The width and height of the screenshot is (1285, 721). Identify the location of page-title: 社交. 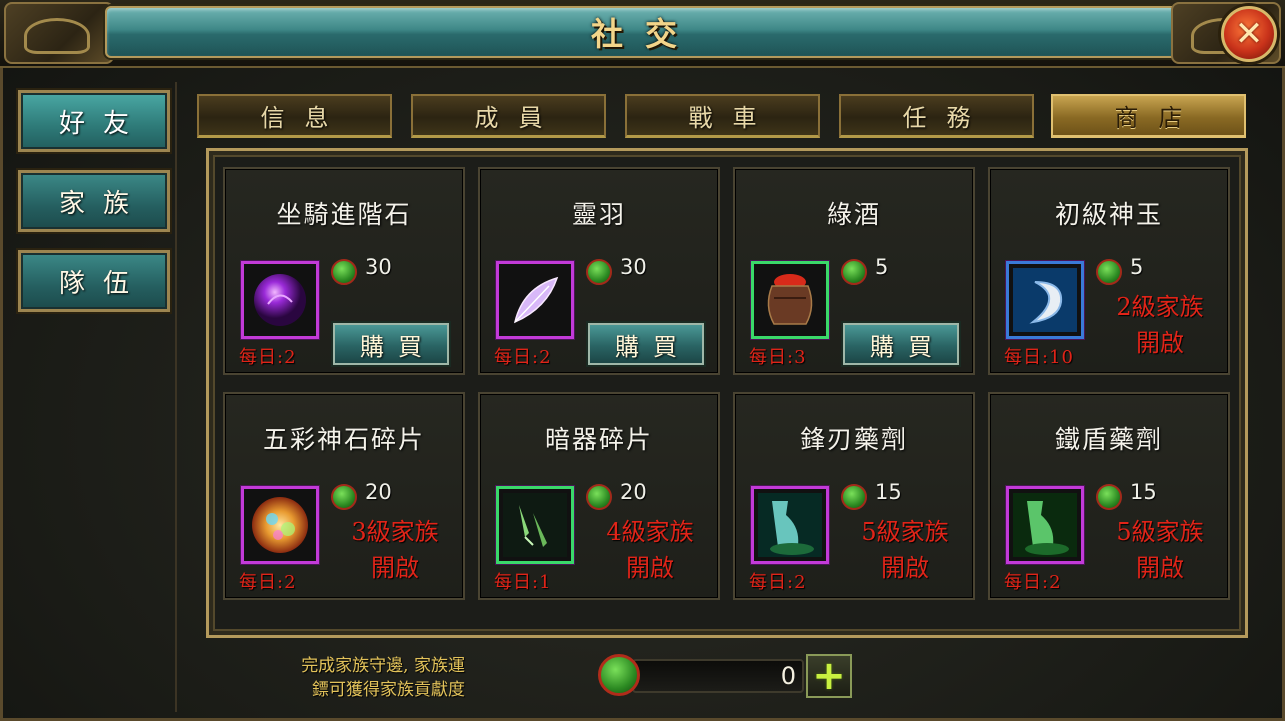
(644, 34).